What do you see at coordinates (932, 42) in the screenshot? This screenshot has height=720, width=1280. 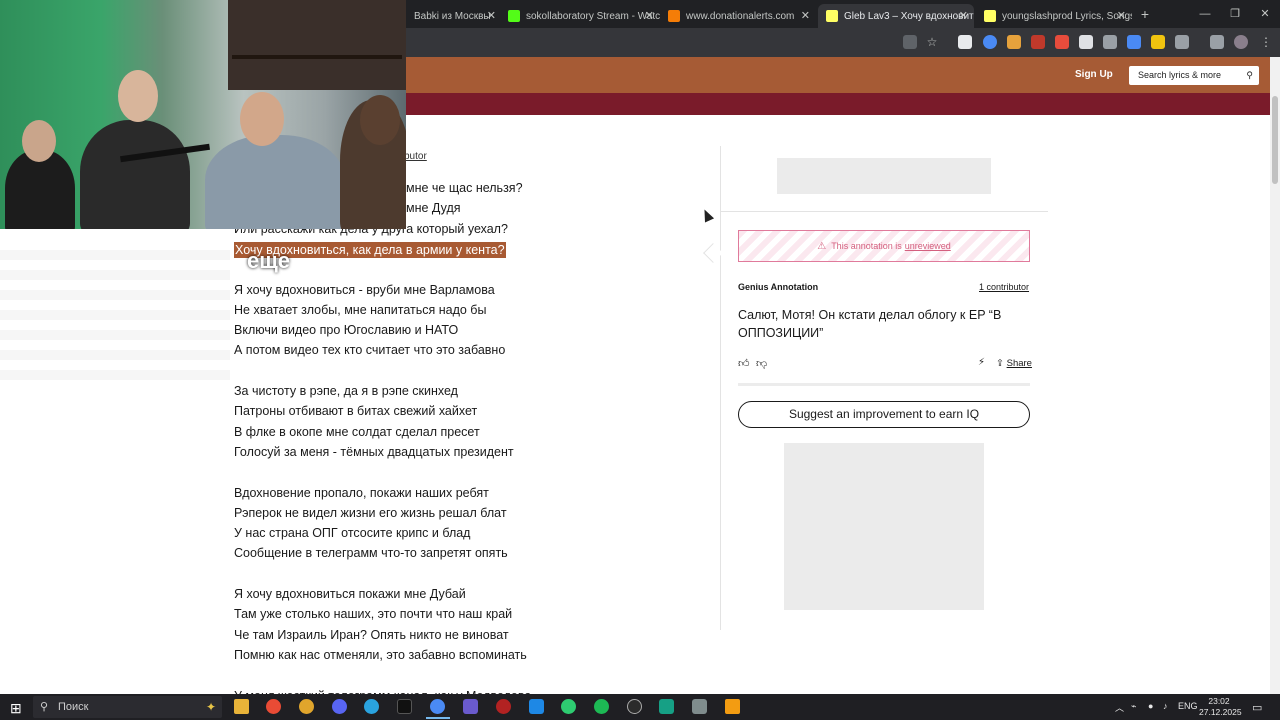 I see `bookmark-star-icon: ☆` at bounding box center [932, 42].